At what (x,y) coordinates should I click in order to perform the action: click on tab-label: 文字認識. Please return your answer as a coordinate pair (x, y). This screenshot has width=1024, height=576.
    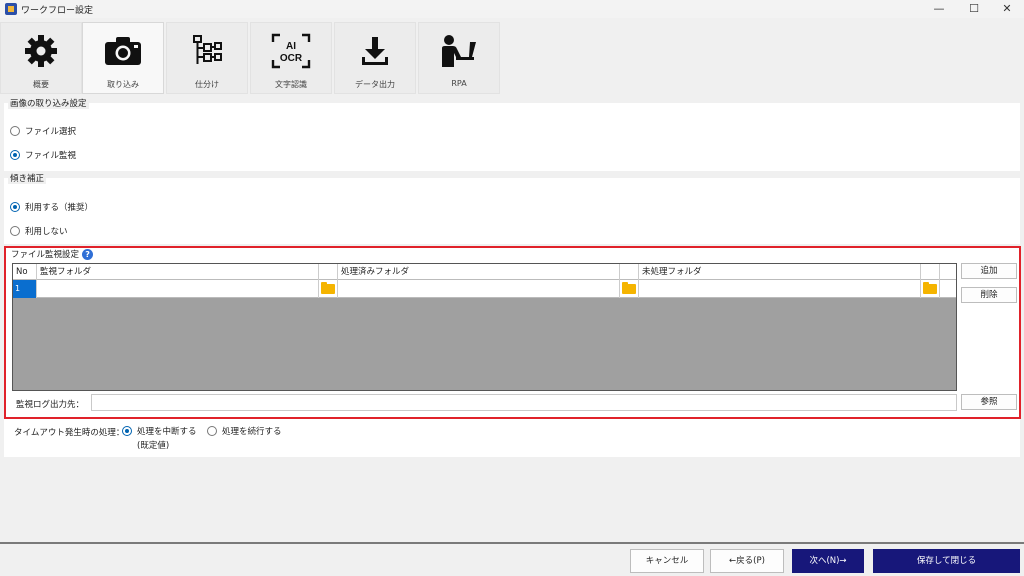
    Looking at the image, I should click on (291, 84).